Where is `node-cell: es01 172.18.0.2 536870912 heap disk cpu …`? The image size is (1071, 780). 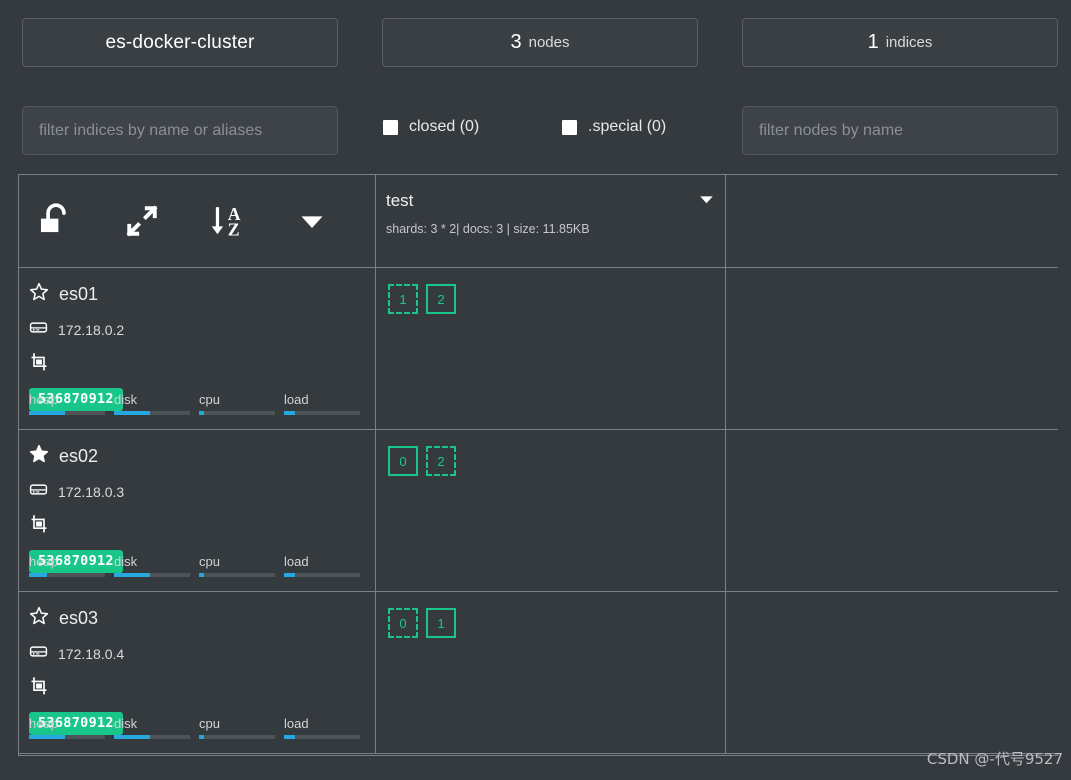 node-cell: es01 172.18.0.2 536870912 heap disk cpu … is located at coordinates (197, 348).